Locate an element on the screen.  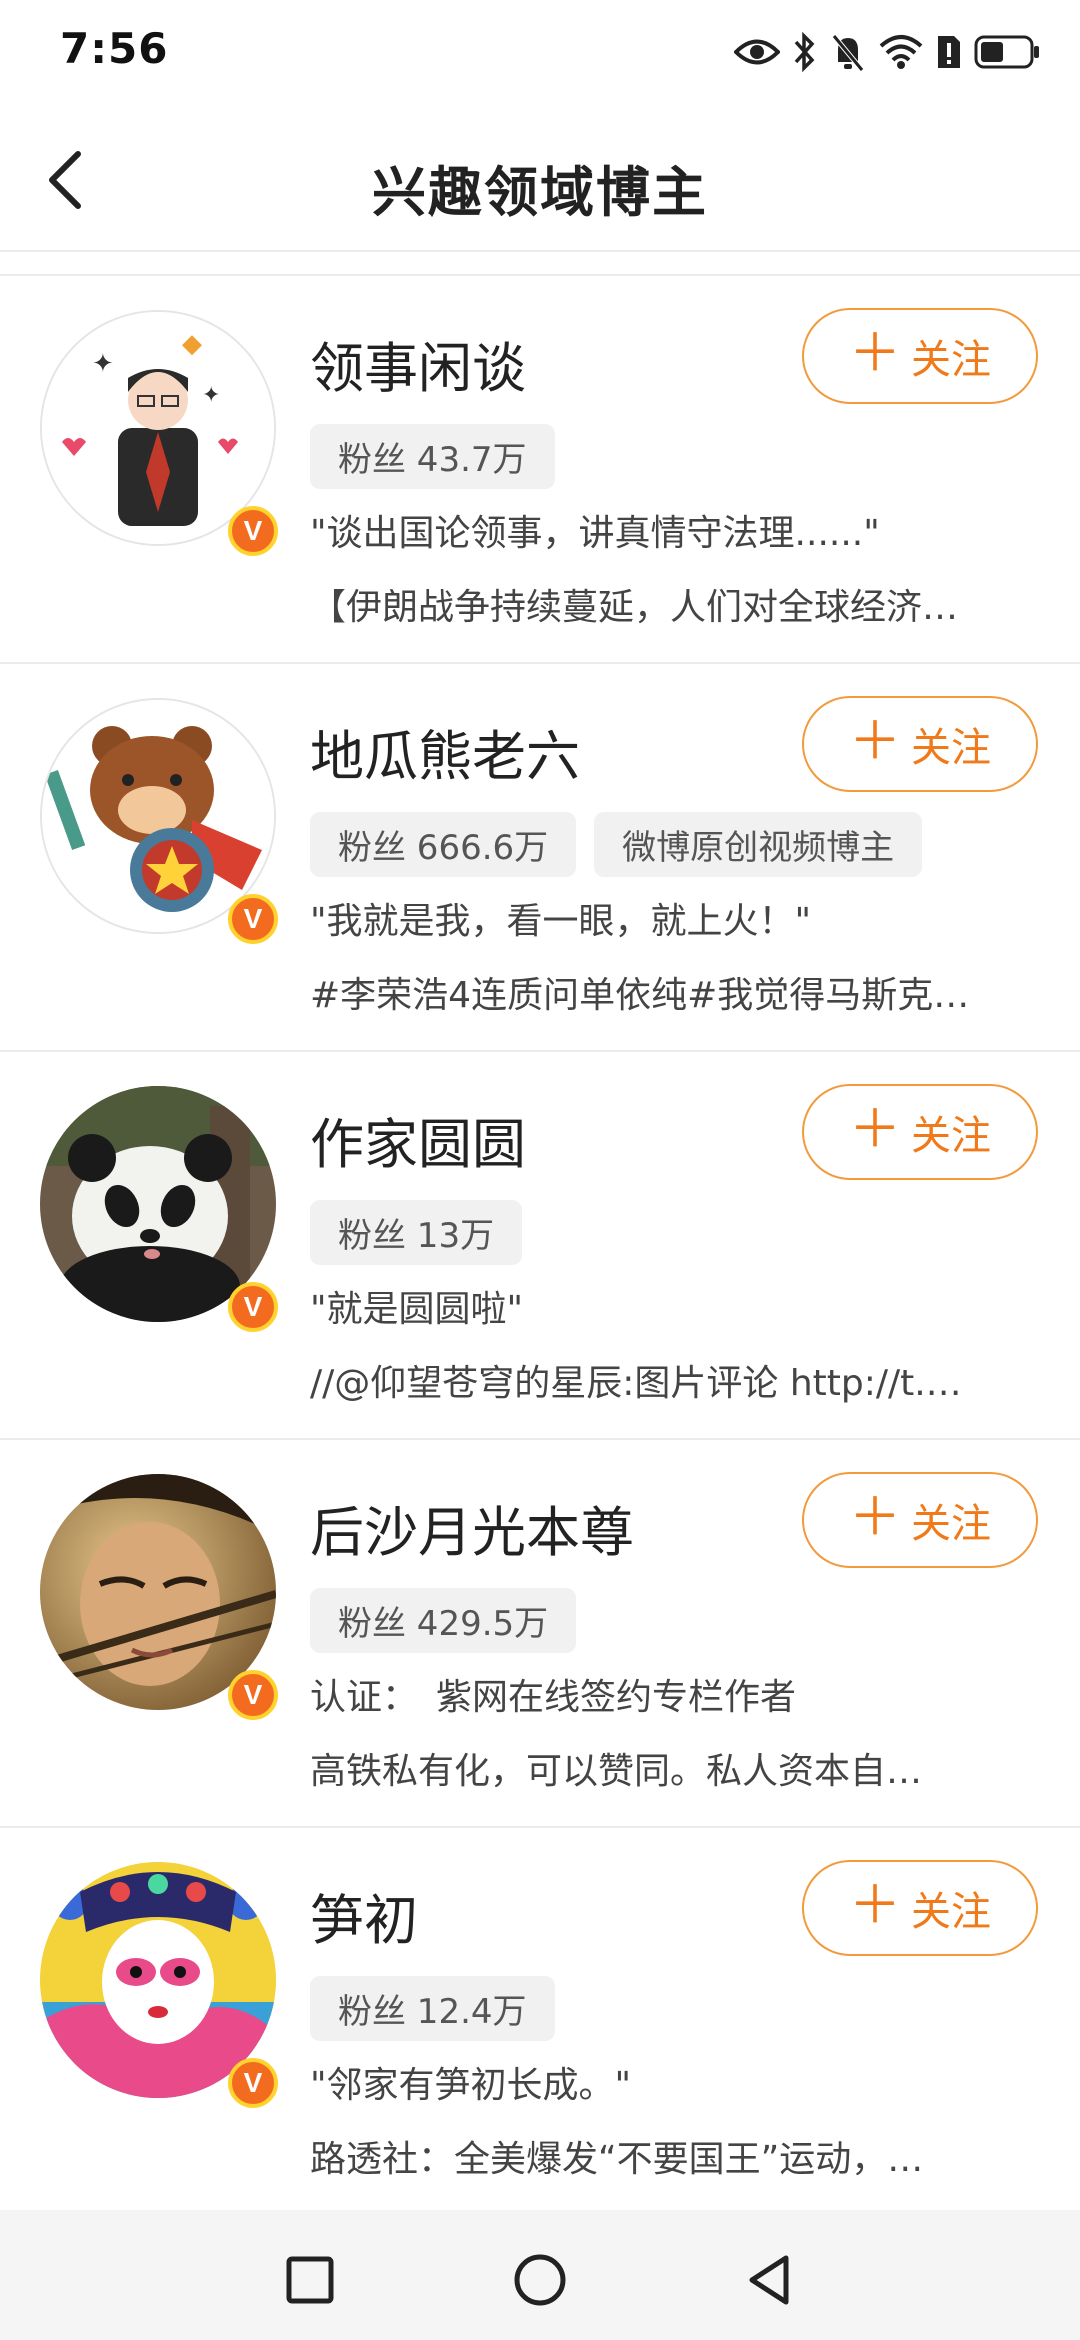
blogger-bio: "谈出国论领事，讲真情守法理......" is located at coordinates (595, 533).